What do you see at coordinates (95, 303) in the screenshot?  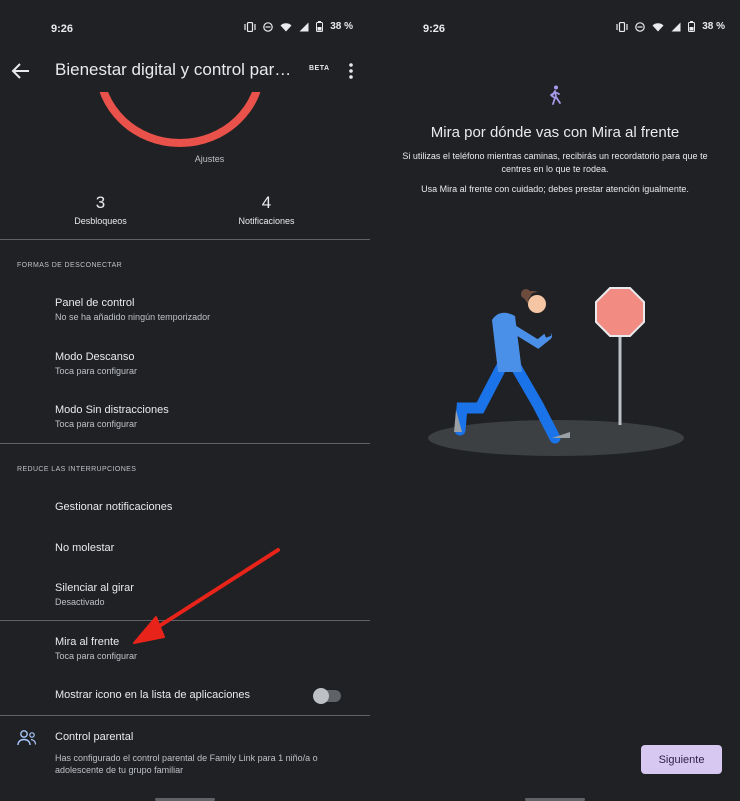 I see `item-title: Panel de control` at bounding box center [95, 303].